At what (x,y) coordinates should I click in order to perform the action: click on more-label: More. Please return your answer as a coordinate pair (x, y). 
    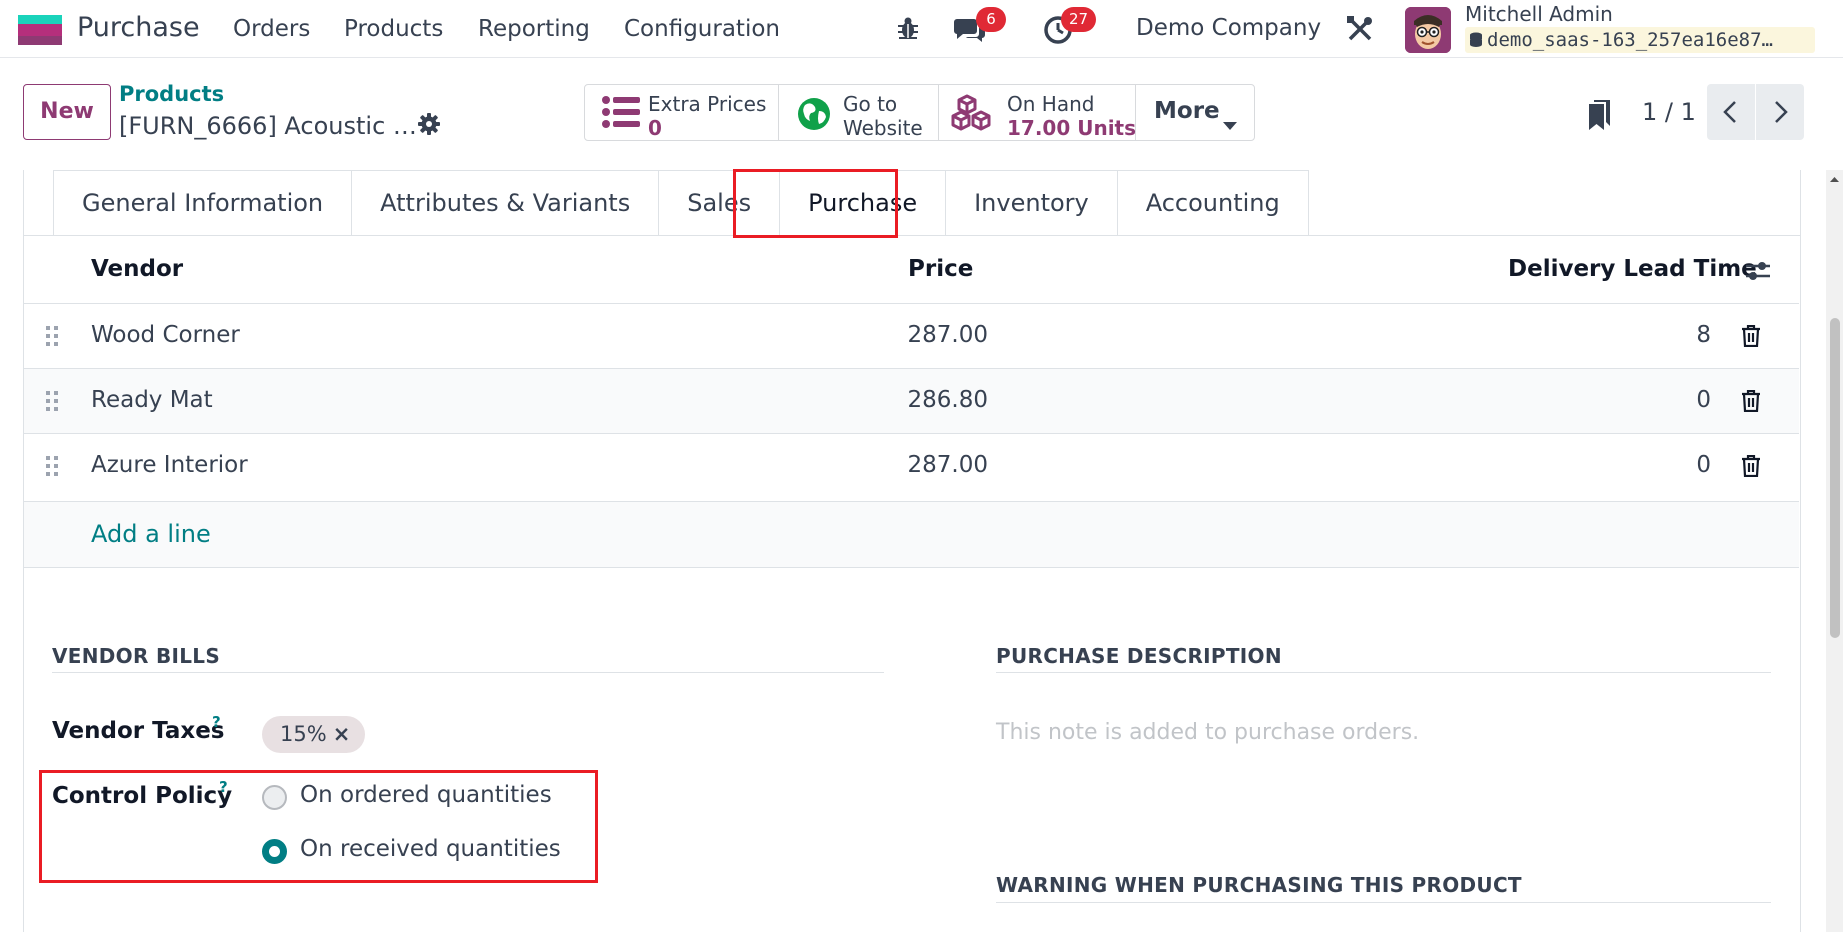
    Looking at the image, I should click on (1187, 111).